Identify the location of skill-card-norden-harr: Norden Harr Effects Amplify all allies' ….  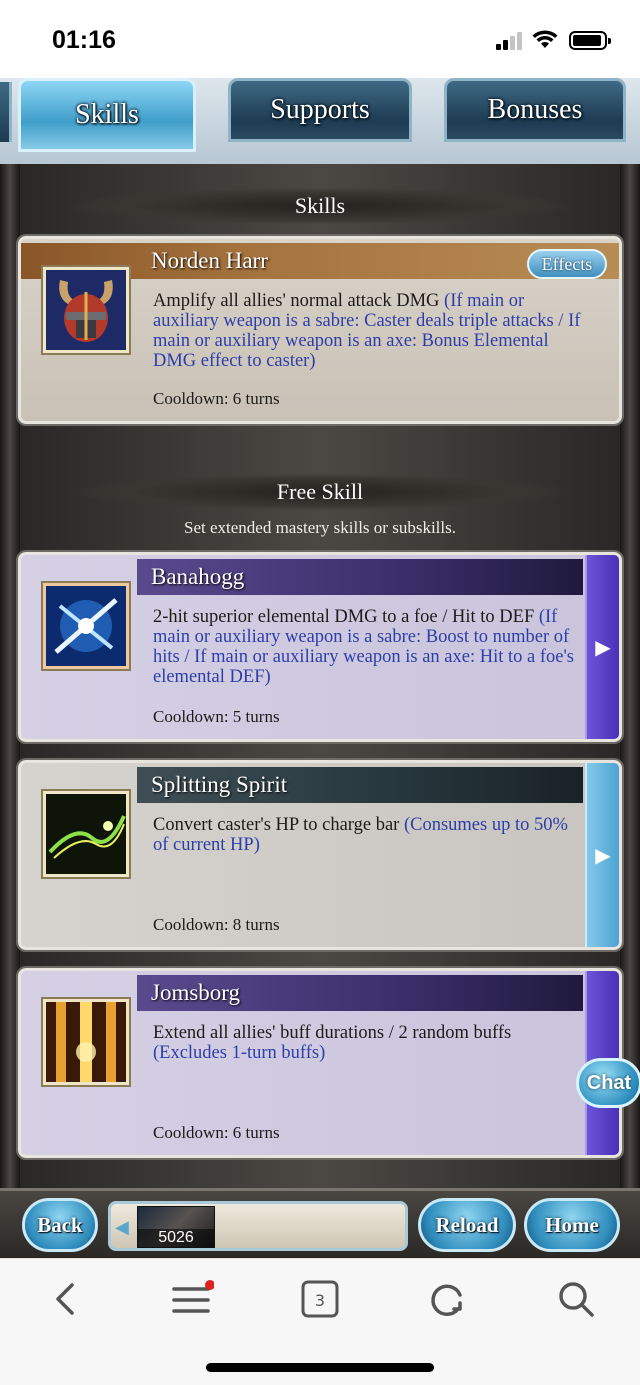
(320, 330).